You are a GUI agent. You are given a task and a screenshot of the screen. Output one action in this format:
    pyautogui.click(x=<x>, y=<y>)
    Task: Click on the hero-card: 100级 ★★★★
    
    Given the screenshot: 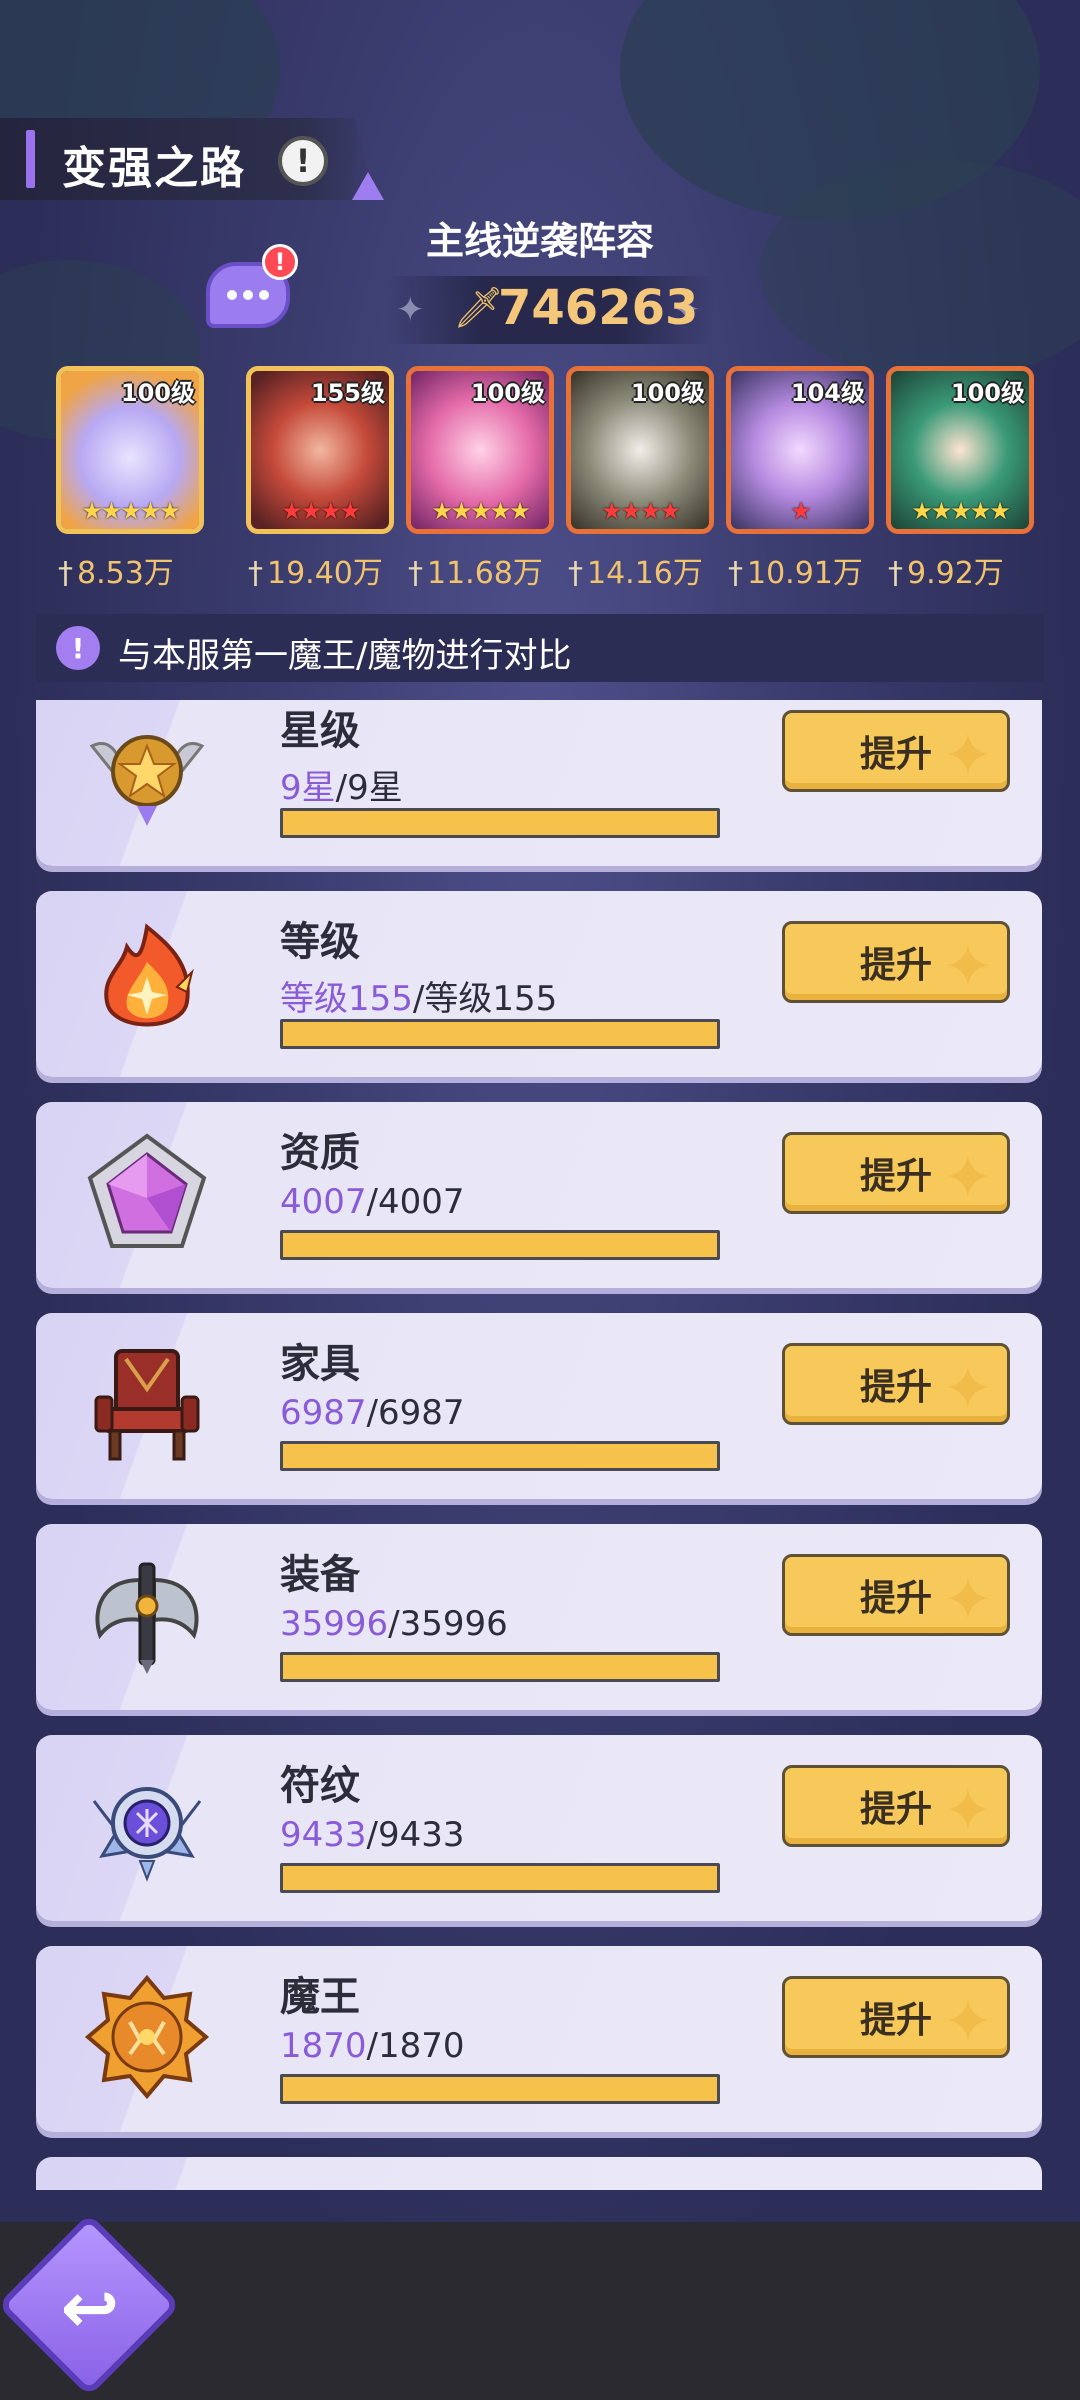 What is the action you would take?
    pyautogui.click(x=640, y=450)
    